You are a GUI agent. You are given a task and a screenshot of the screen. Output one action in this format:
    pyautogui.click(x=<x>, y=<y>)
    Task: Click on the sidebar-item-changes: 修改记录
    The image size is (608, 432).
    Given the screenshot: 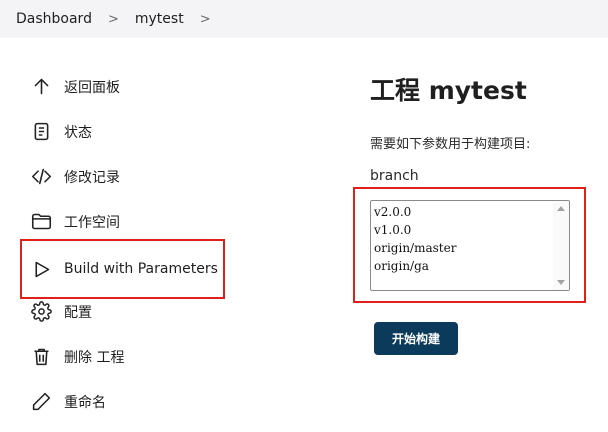 What is the action you would take?
    pyautogui.click(x=124, y=176)
    